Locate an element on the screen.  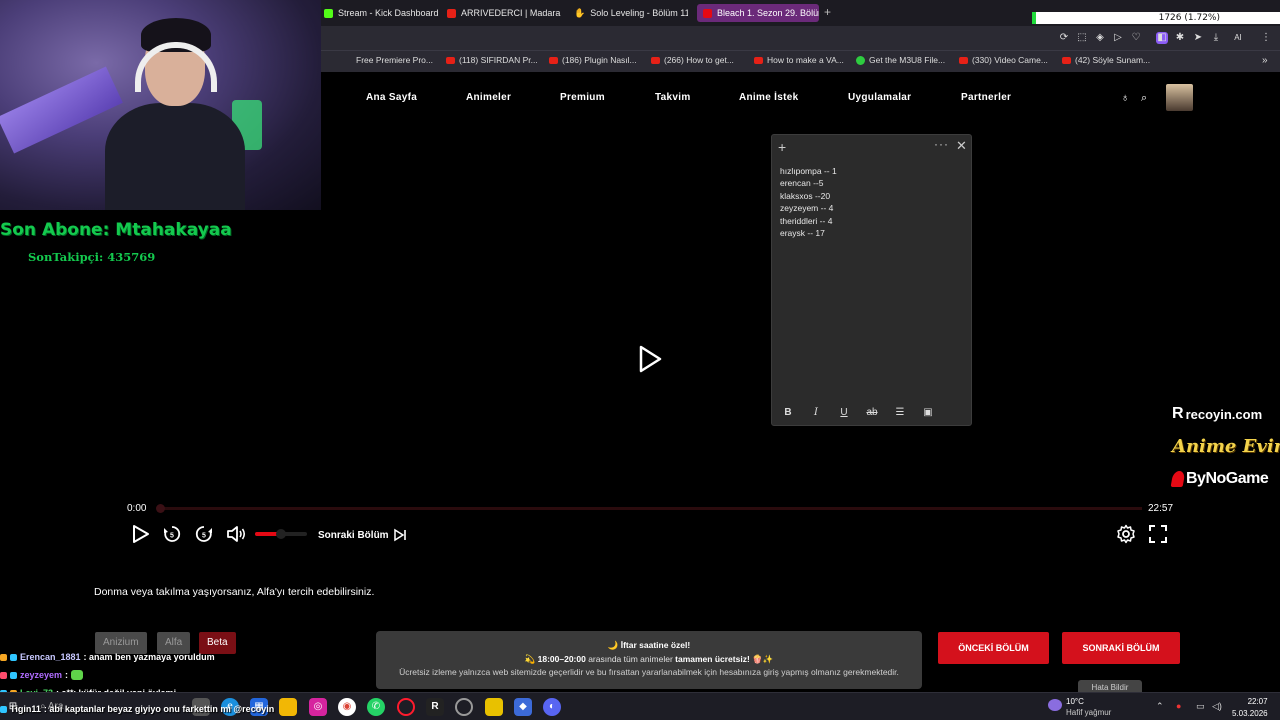
puzzle-icon: ✱ is located at coordinates (1180, 38).